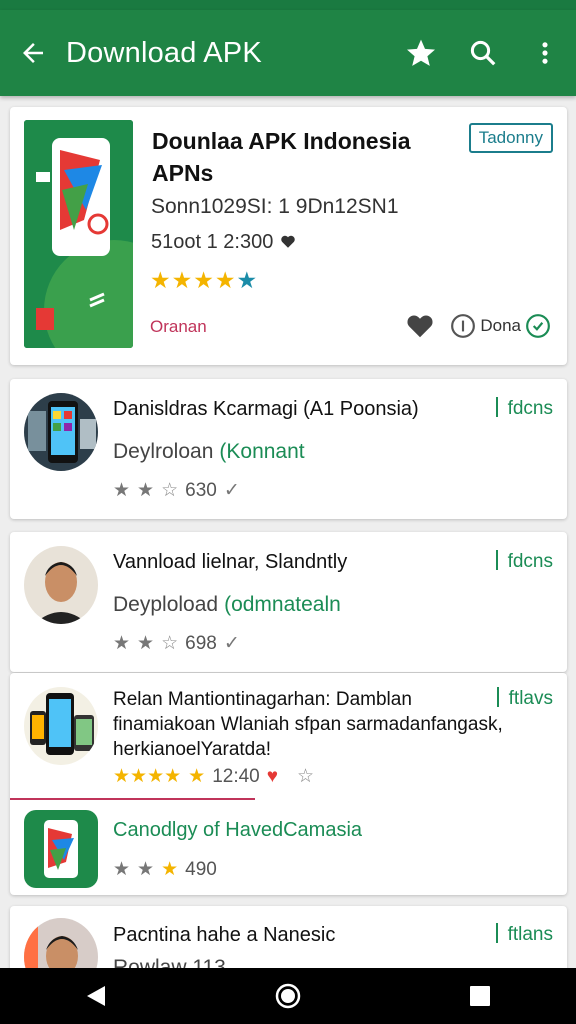 The height and width of the screenshot is (1024, 576). What do you see at coordinates (266, 409) in the screenshot?
I see `list-item-title: Danisldras Kcarmagi (A1 Poonsia)` at bounding box center [266, 409].